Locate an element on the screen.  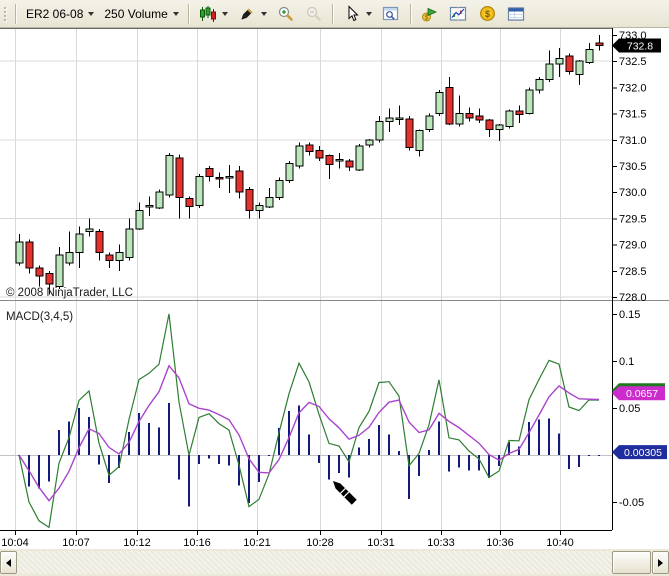
time-tick-label: 10:33 is located at coordinates (441, 543).